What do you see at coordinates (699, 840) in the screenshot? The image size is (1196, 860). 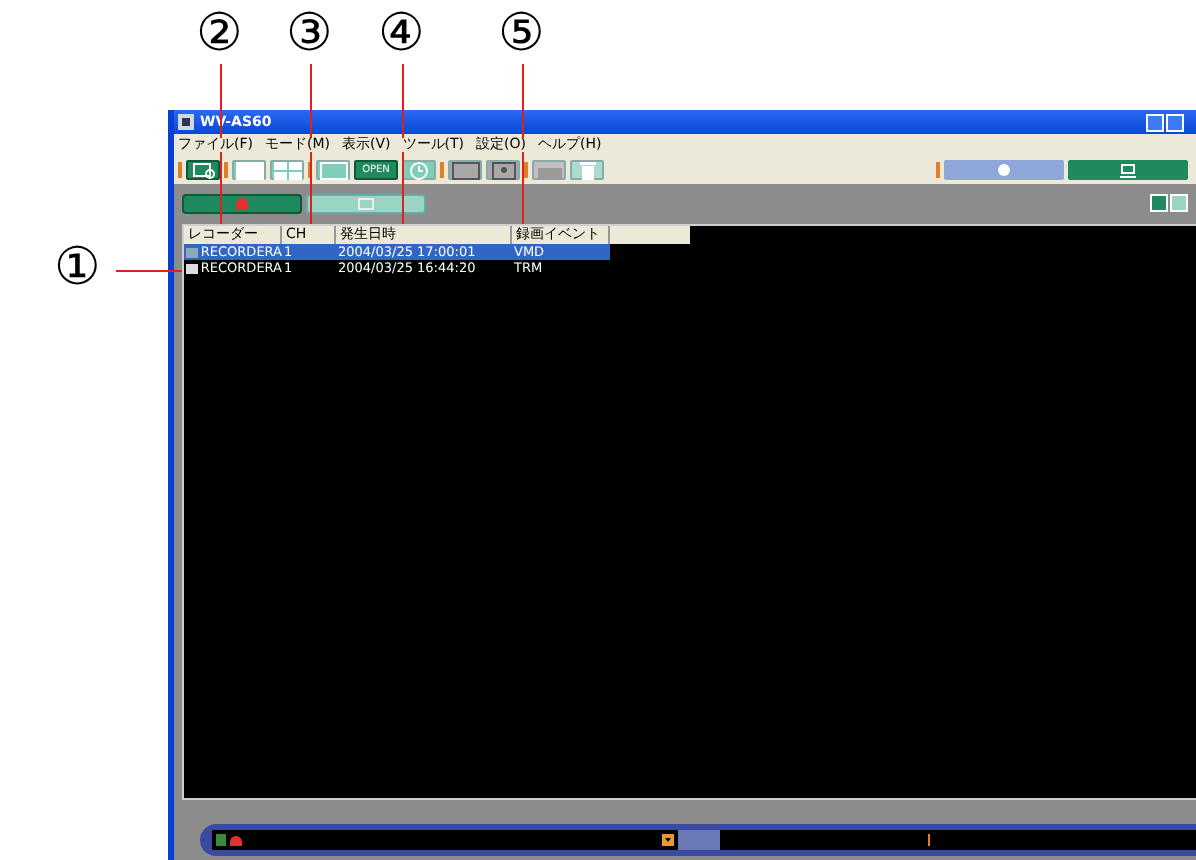 I see `slider-thumb` at bounding box center [699, 840].